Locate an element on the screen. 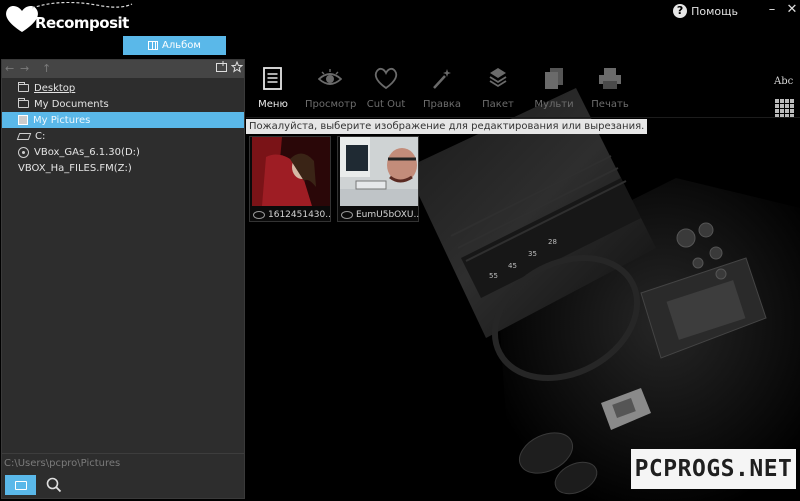 This screenshot has height=501, width=800. printer-icon is located at coordinates (610, 78).